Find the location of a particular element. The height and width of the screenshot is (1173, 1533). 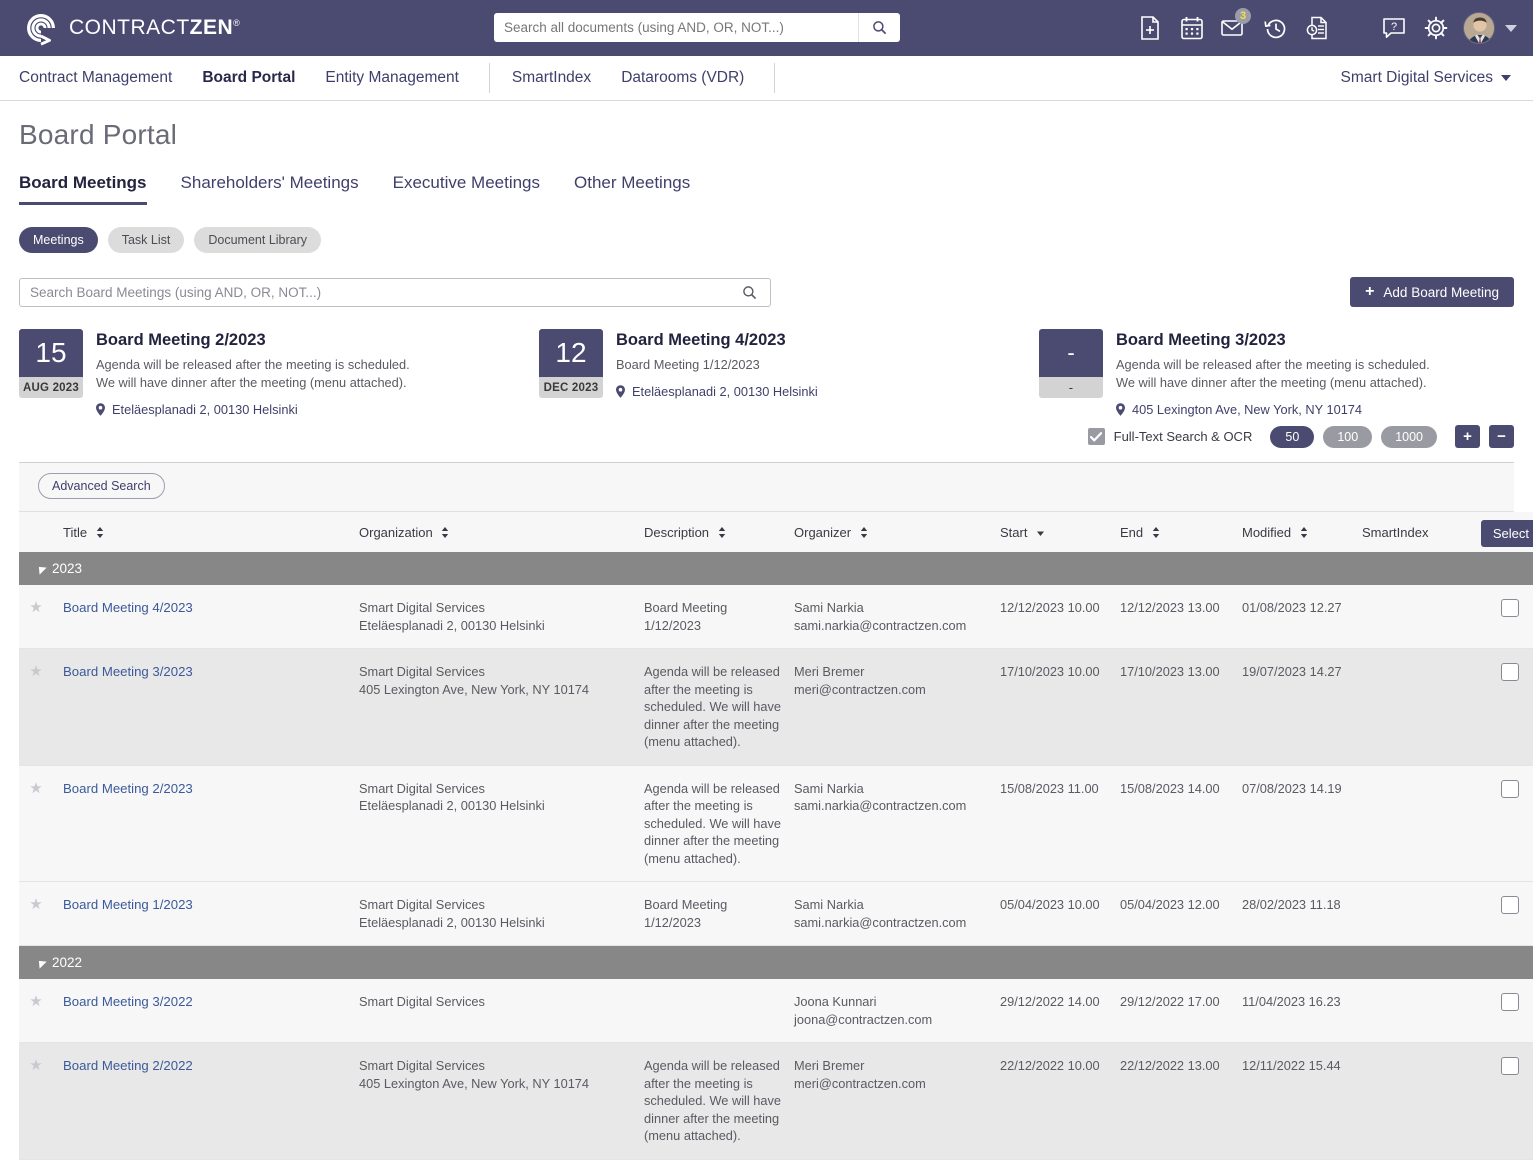

th-organizer: Organizer is located at coordinates (897, 532).